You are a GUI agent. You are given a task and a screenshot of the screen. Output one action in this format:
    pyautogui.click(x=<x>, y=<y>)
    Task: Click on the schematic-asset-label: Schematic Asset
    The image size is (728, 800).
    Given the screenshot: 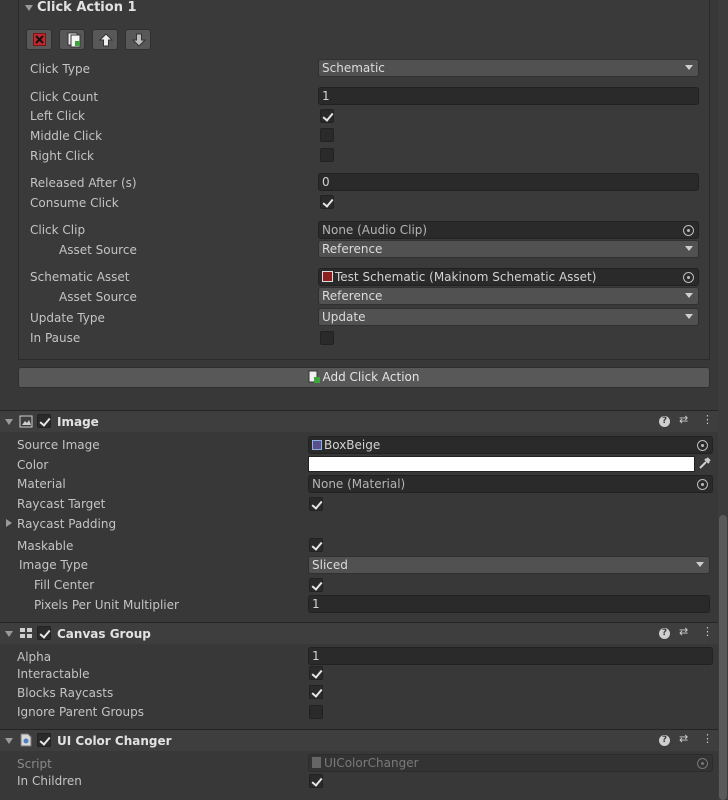 What is the action you would take?
    pyautogui.click(x=80, y=277)
    